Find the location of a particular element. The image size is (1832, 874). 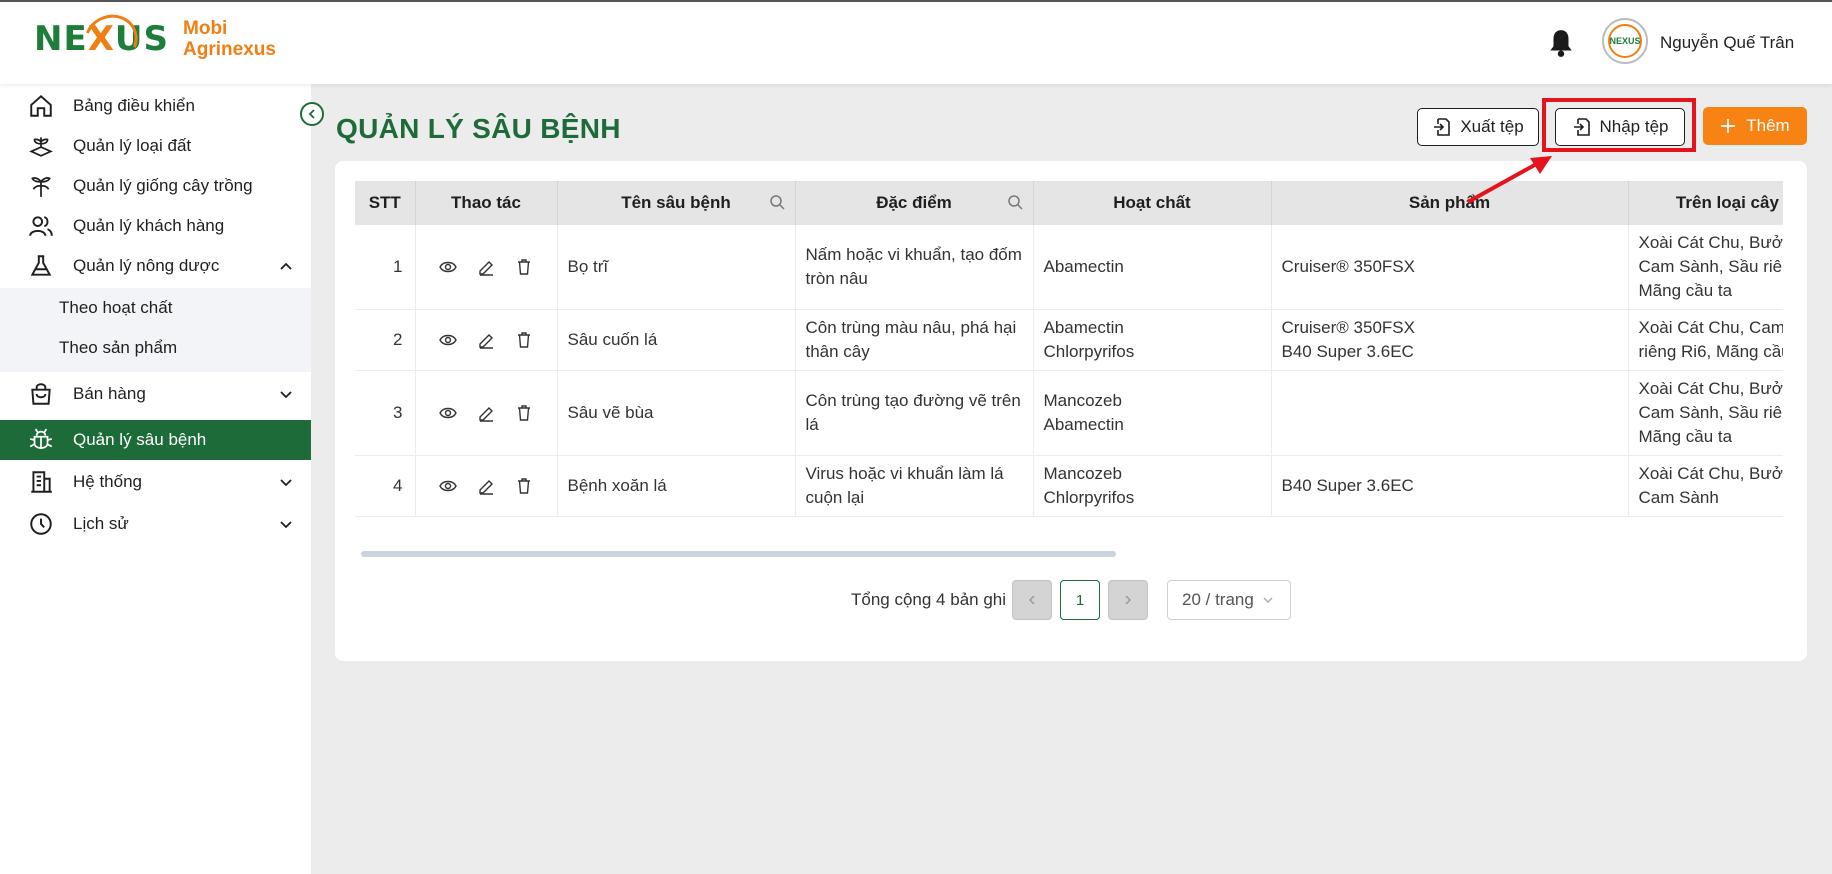

cell-active-ingredient: Abamectin Chlorpyrifos is located at coordinates (1152, 340).